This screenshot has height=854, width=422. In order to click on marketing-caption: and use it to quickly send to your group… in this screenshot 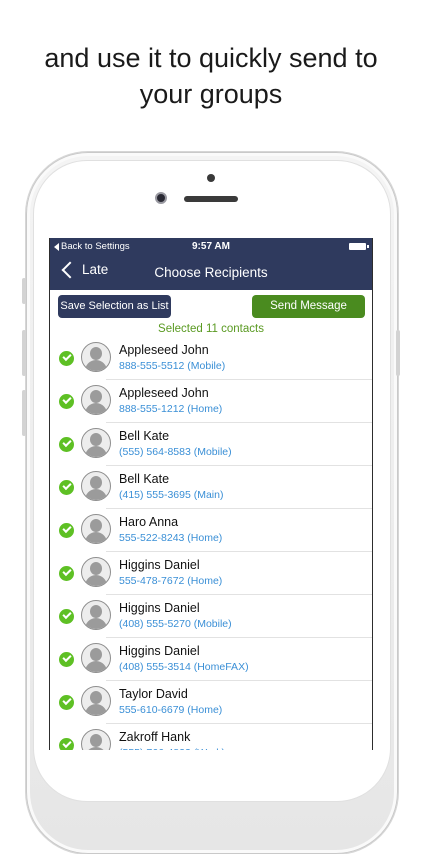, I will do `click(211, 76)`.